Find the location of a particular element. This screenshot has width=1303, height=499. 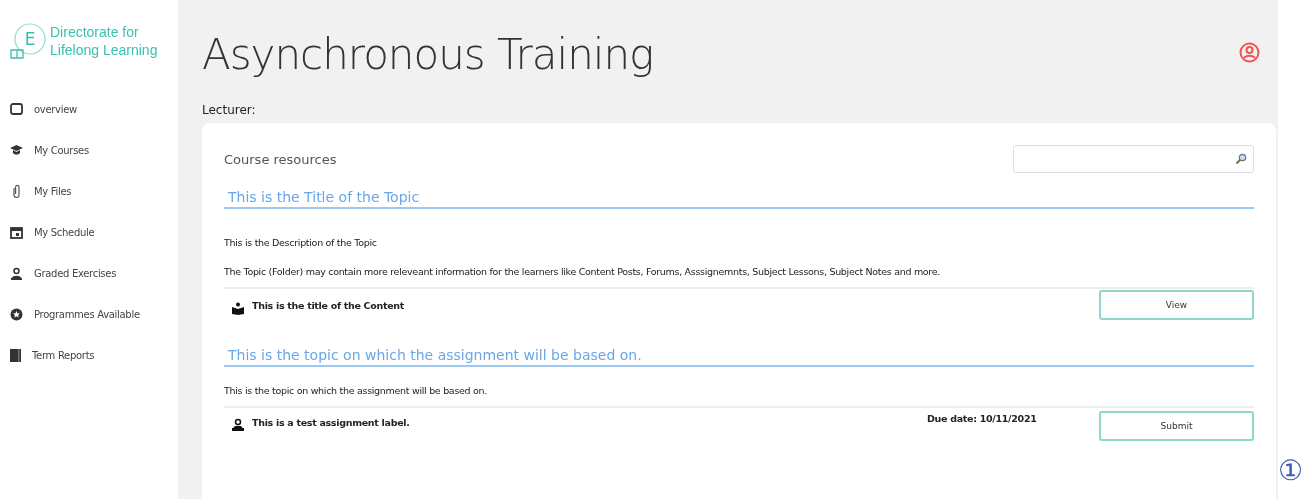

due-date: Due date: 10/11/2021 is located at coordinates (982, 418).